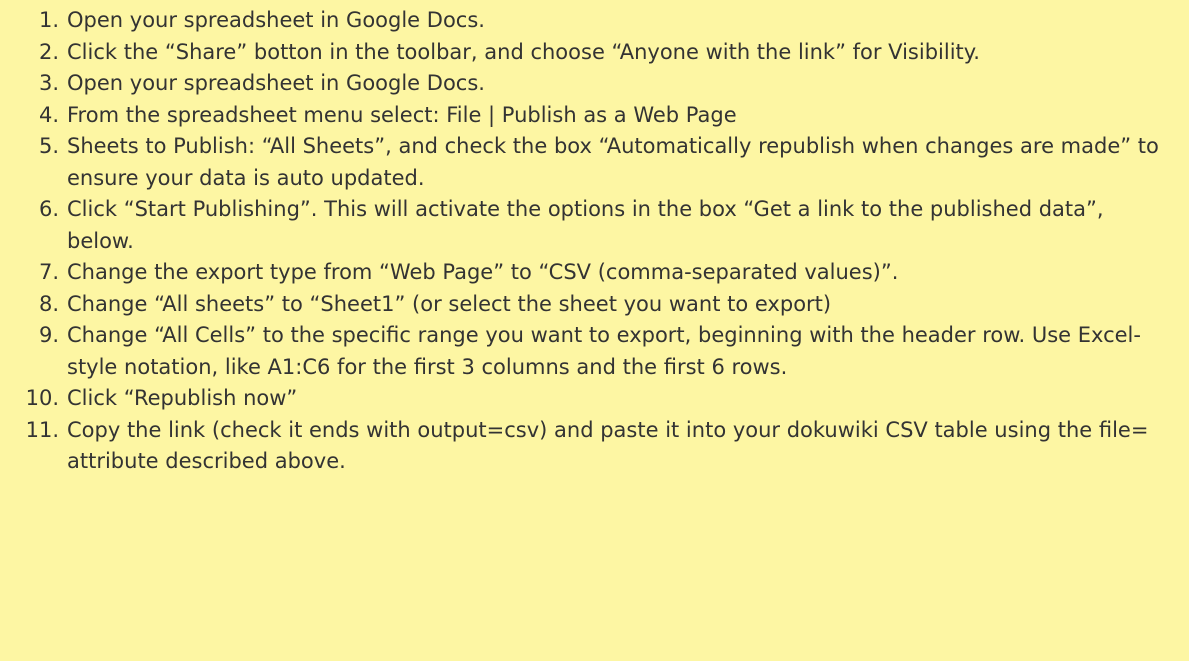 The image size is (1189, 661). What do you see at coordinates (182, 398) in the screenshot?
I see `item-text: Click “Republish now”` at bounding box center [182, 398].